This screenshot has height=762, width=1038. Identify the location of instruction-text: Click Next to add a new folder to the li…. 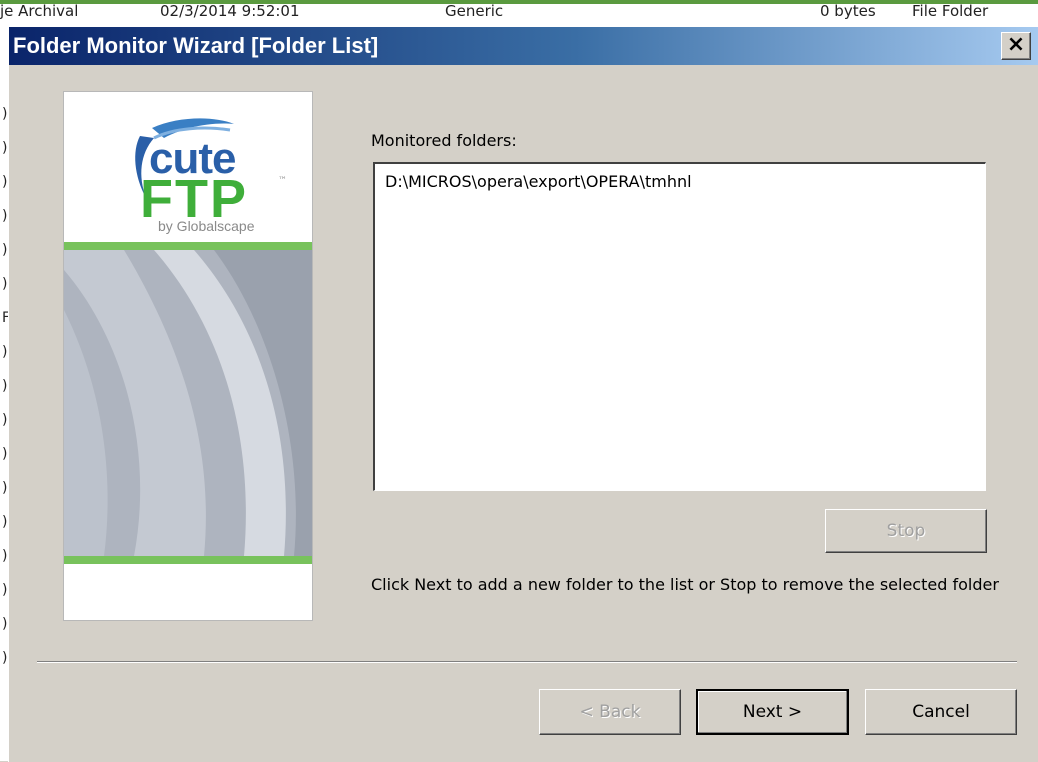
(685, 584).